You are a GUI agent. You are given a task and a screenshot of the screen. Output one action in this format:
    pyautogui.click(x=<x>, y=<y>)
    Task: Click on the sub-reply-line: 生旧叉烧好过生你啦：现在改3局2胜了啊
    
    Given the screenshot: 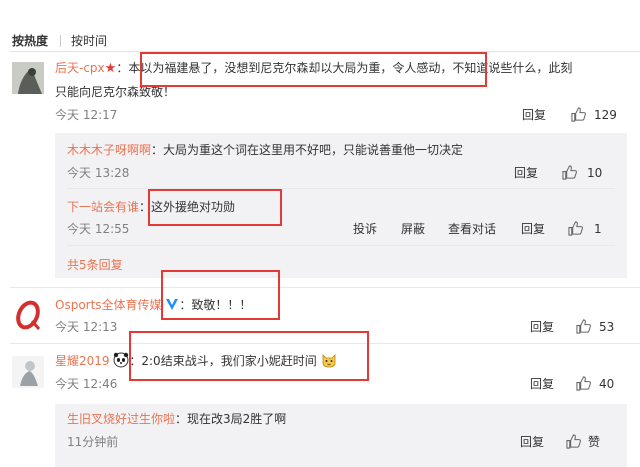 What is the action you would take?
    pyautogui.click(x=176, y=419)
    